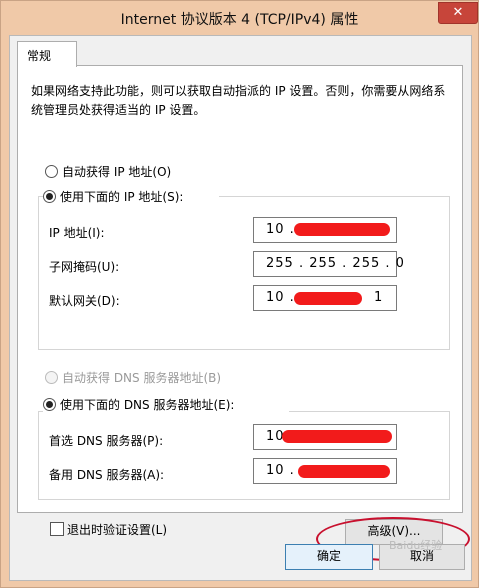 Image resolution: width=479 pixels, height=588 pixels. I want to click on preferred-dns-field: 10, so click(325, 437).